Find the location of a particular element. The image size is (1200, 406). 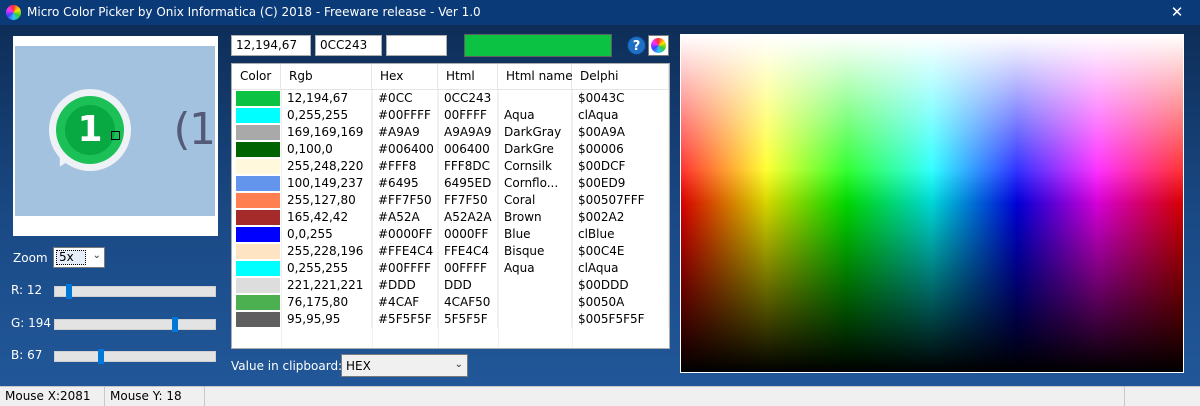

color-name-field is located at coordinates (416, 45).